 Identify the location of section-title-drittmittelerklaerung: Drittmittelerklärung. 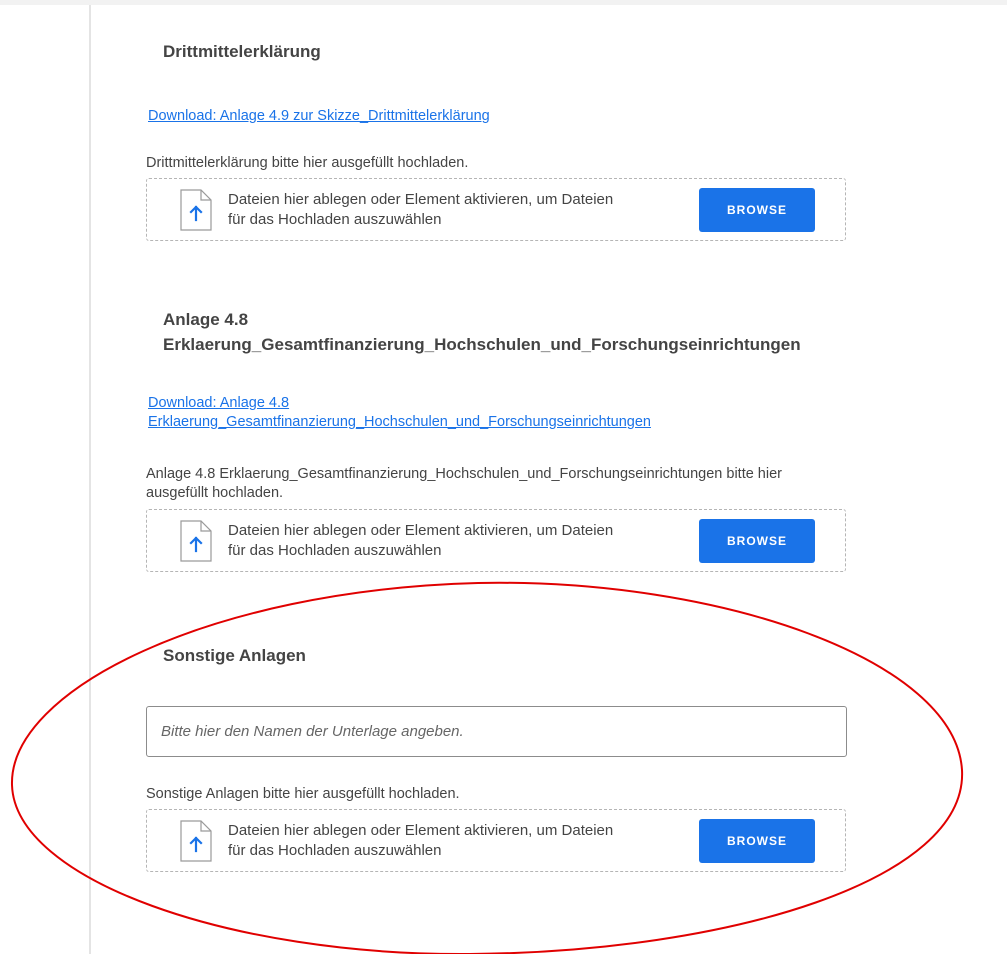
(242, 51).